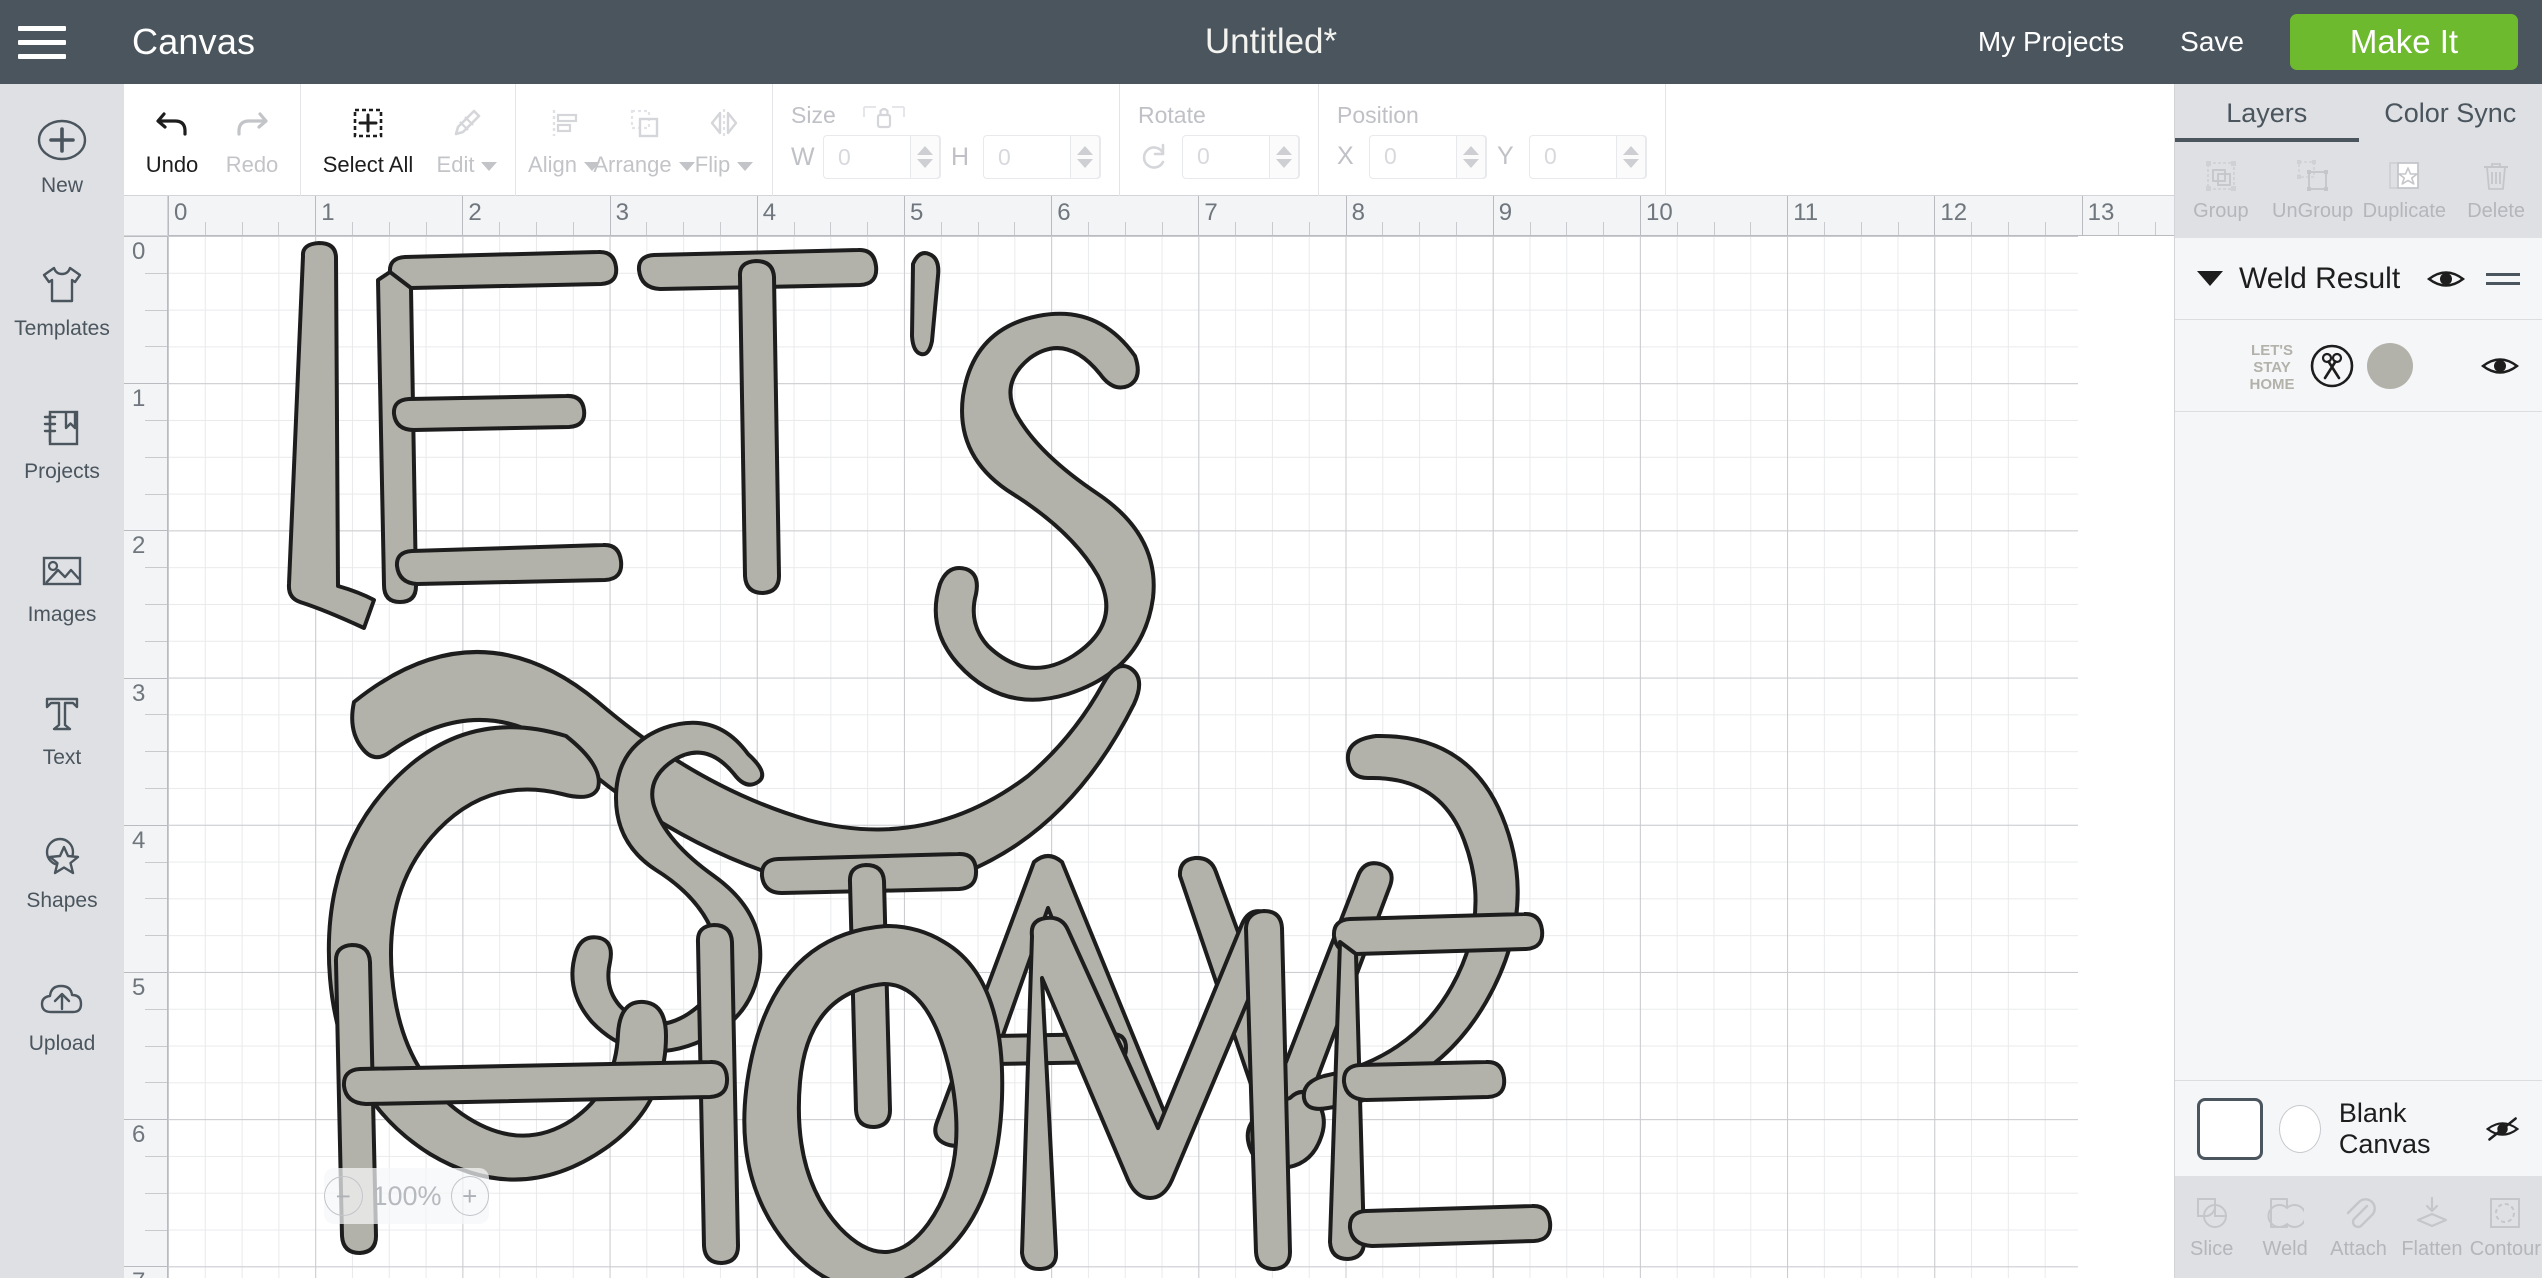  Describe the element at coordinates (2450, 113) in the screenshot. I see `tab-color-sync: Color Sync` at that location.